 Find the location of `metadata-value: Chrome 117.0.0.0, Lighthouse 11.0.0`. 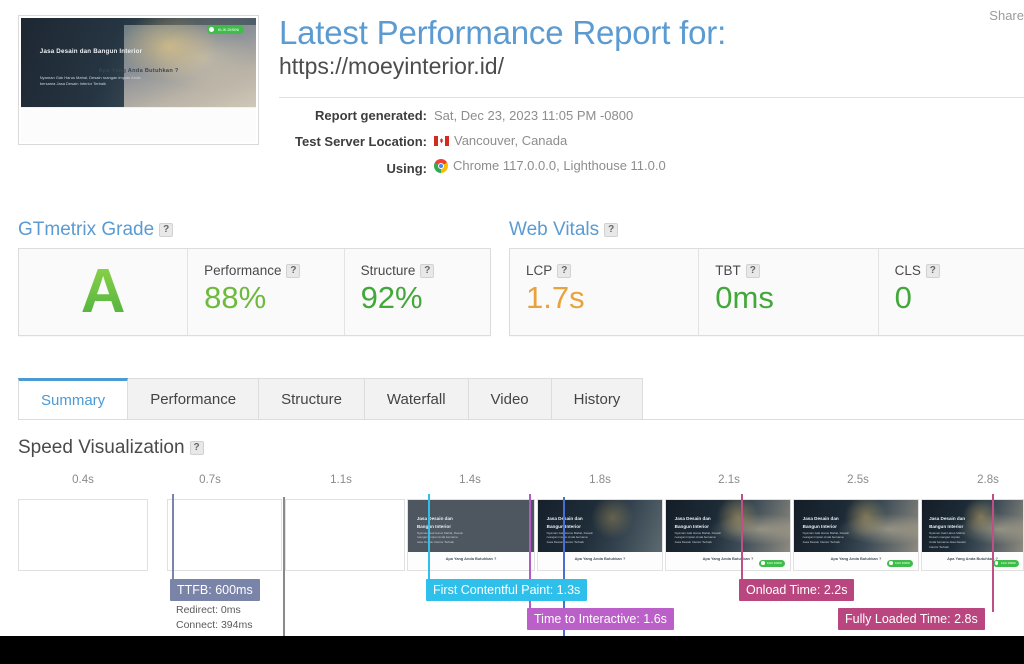

metadata-value: Chrome 117.0.0.0, Lighthouse 11.0.0 is located at coordinates (550, 165).